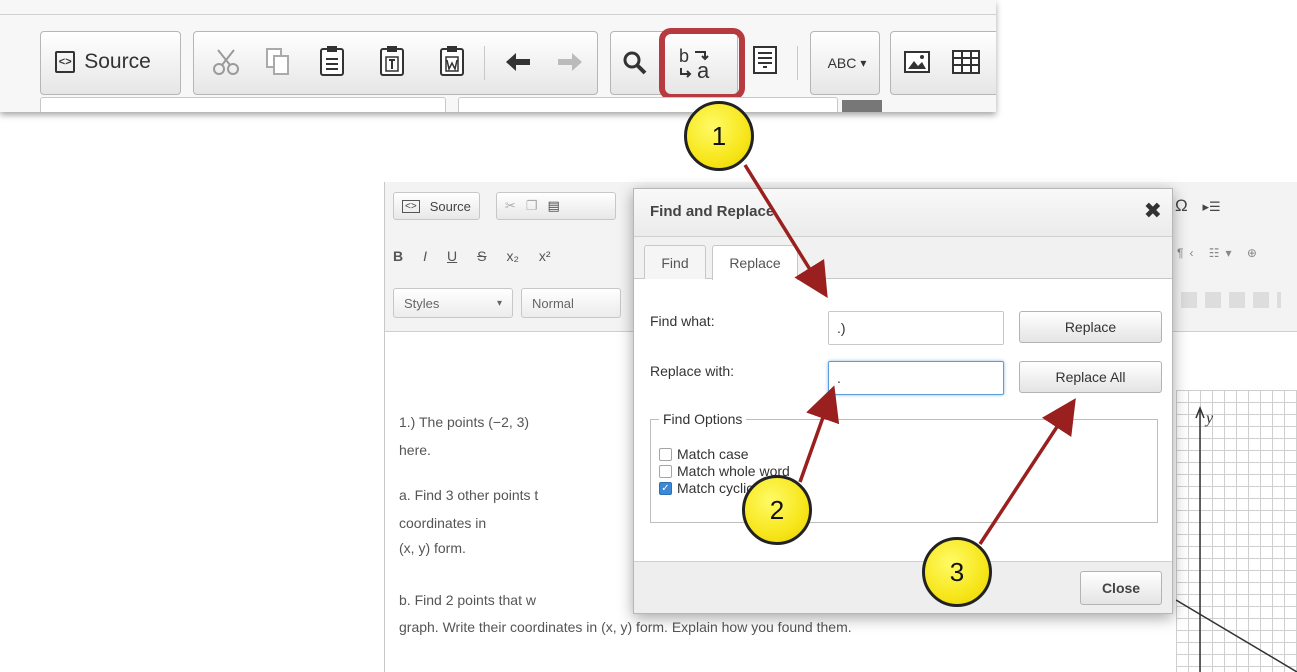 This screenshot has width=1297, height=672. I want to click on match-case-option: Match case, so click(704, 454).